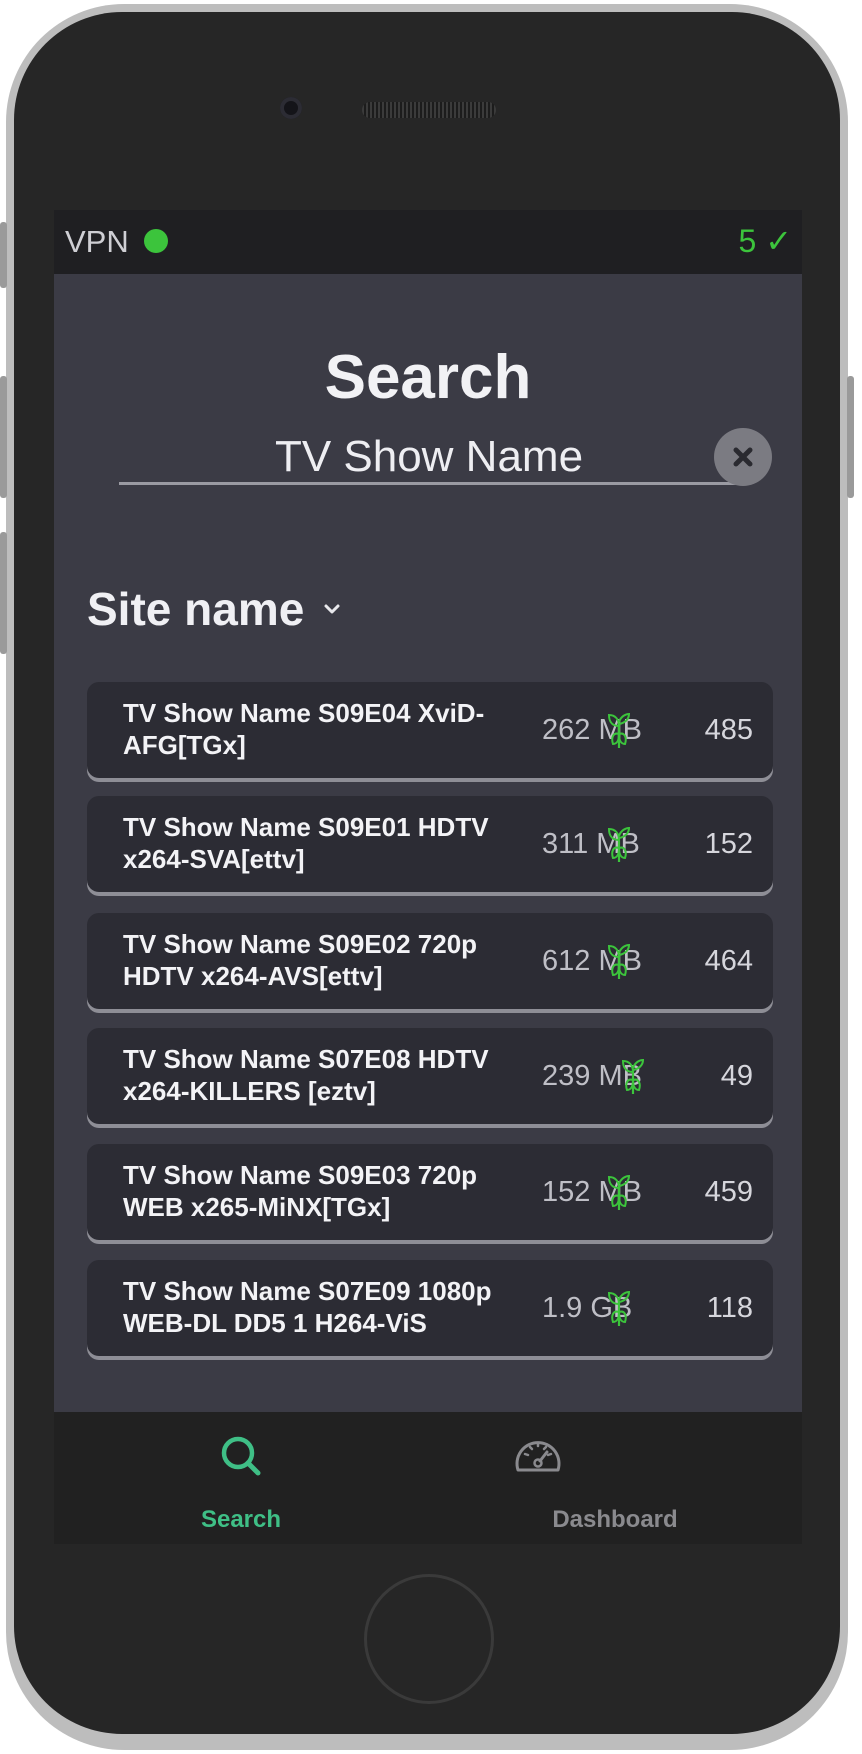 This screenshot has width=862, height=1754. I want to click on search-input, so click(429, 458).